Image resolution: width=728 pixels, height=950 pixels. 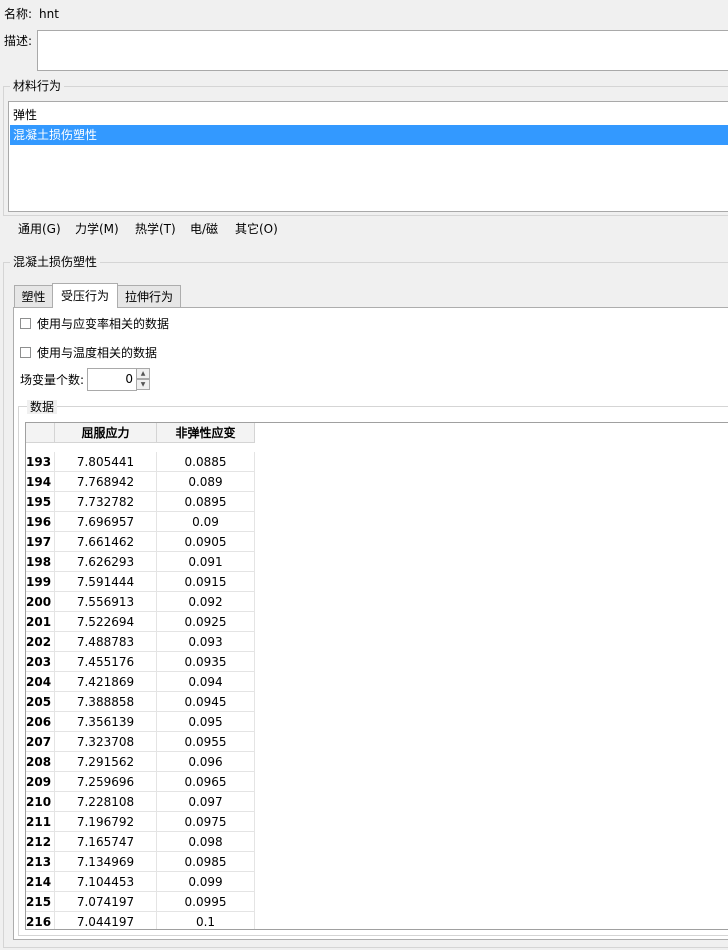 What do you see at coordinates (40, 842) in the screenshot?
I see `row-number: 212` at bounding box center [40, 842].